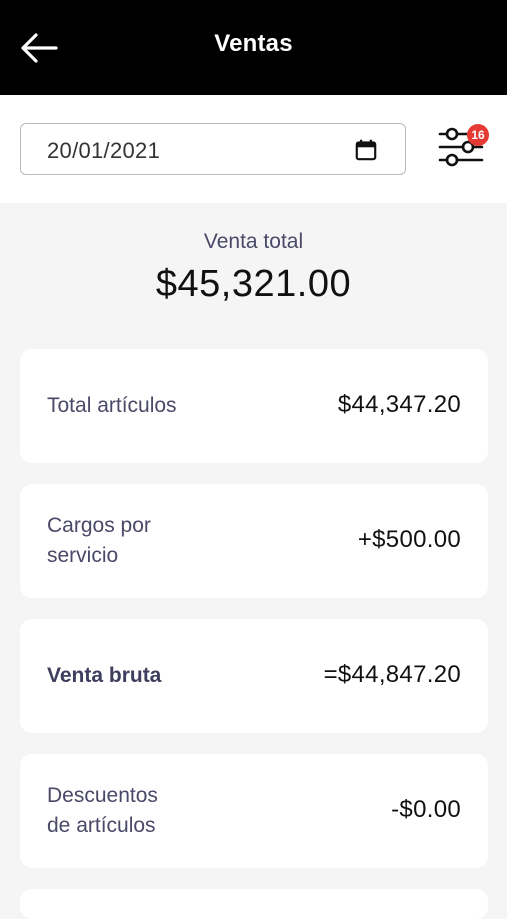  I want to click on filter-count-badge: 16, so click(478, 135).